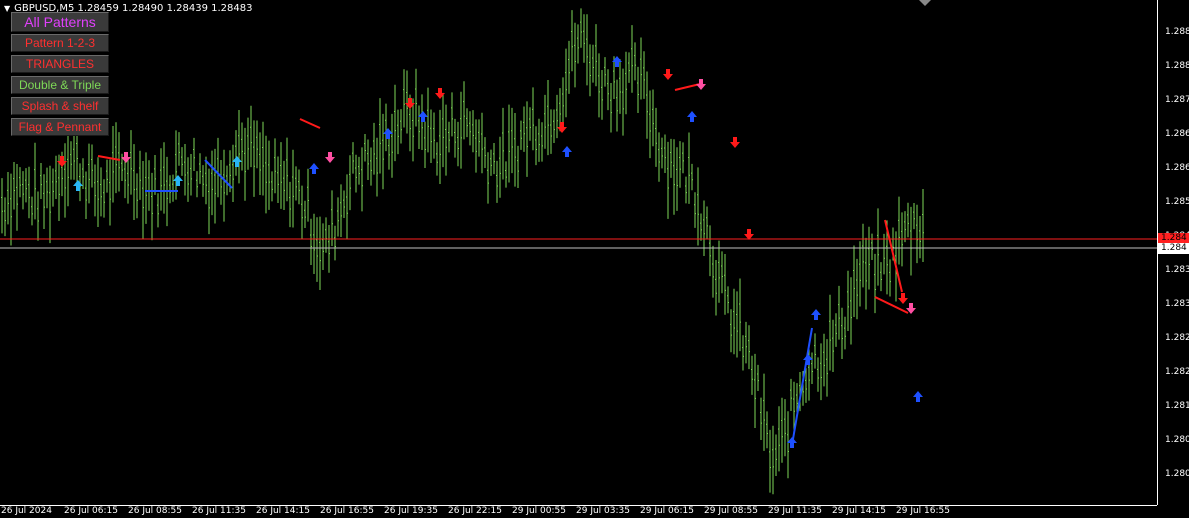 Image resolution: width=1189 pixels, height=518 pixels. What do you see at coordinates (60, 64) in the screenshot?
I see `triangles-button: TRIANGLES` at bounding box center [60, 64].